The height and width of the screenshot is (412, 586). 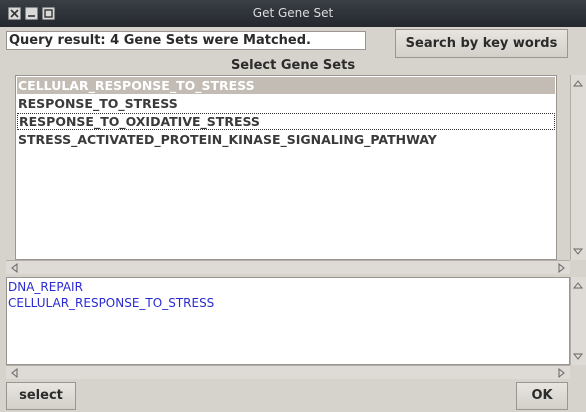 What do you see at coordinates (288, 267) in the screenshot?
I see `gene-set-horizontal-scrollbar` at bounding box center [288, 267].